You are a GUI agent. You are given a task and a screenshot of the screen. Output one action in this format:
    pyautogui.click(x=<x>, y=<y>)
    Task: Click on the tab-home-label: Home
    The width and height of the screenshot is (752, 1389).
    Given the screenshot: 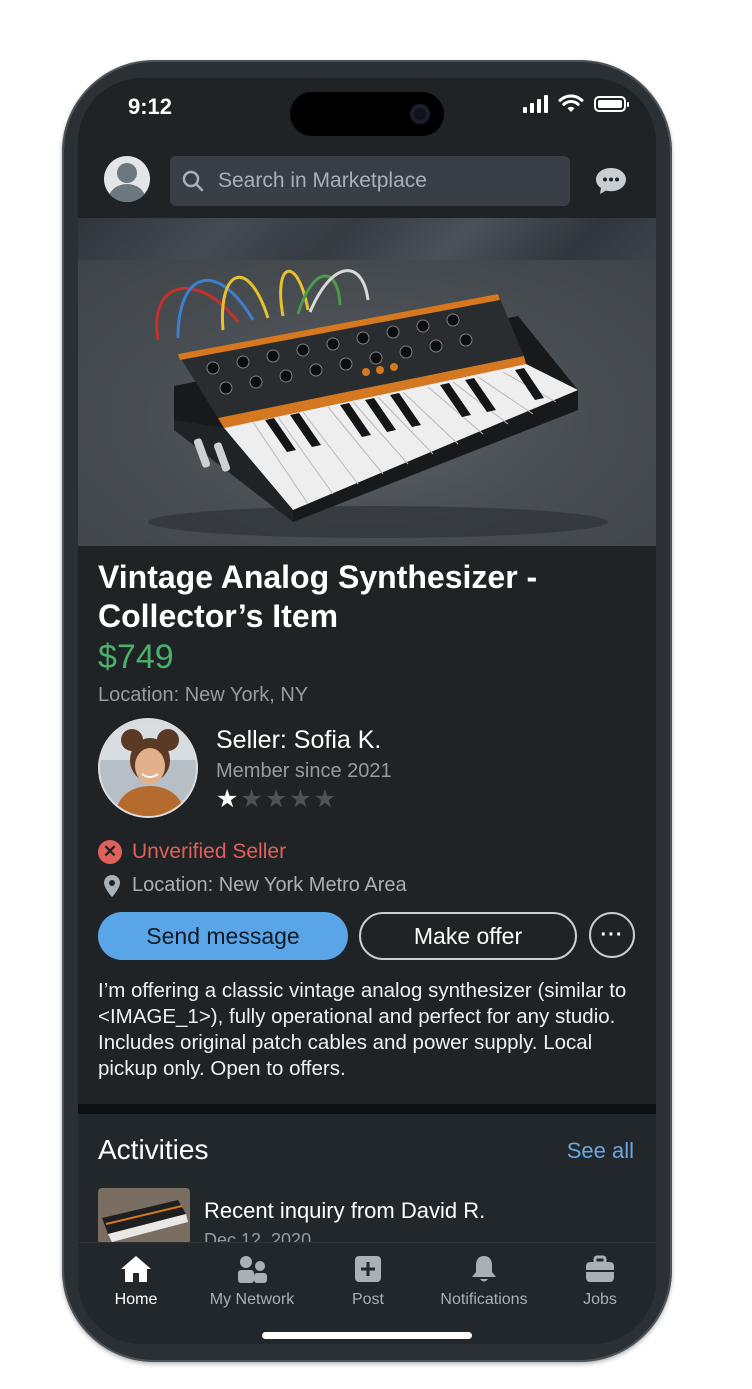 What is the action you would take?
    pyautogui.click(x=136, y=1299)
    